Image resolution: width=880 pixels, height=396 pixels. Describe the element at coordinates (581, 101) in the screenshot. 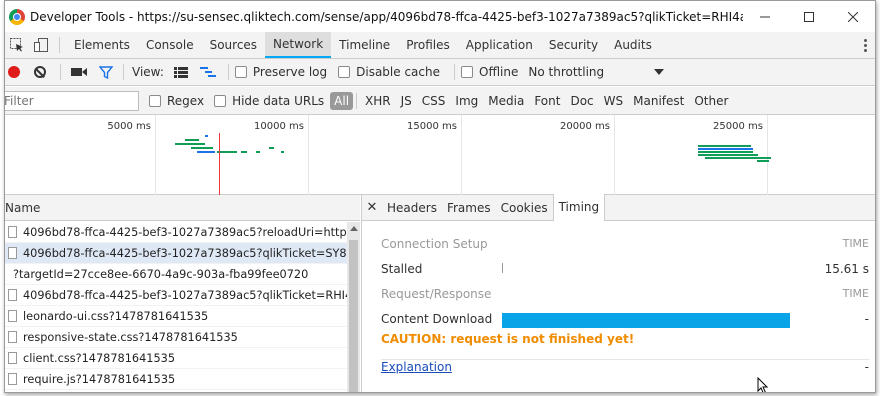

I see `type-filter-doc: Doc` at that location.